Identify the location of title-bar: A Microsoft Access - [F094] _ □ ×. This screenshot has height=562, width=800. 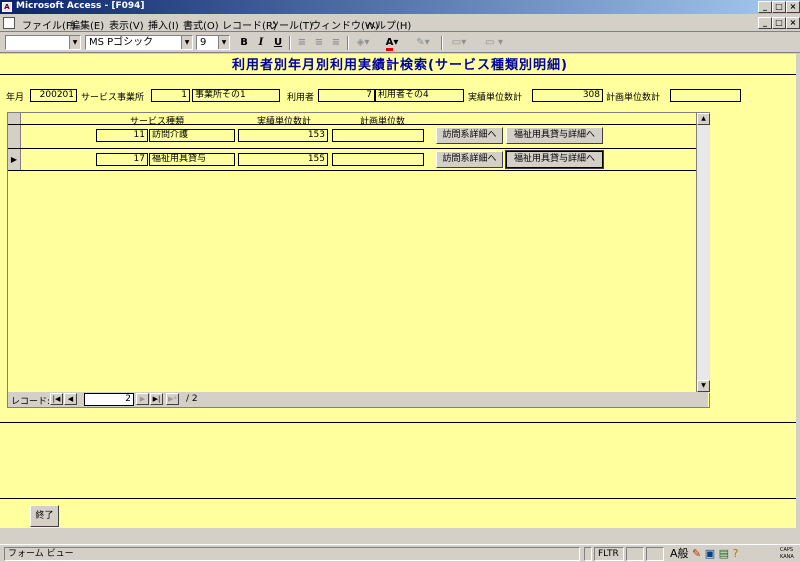
(400, 7).